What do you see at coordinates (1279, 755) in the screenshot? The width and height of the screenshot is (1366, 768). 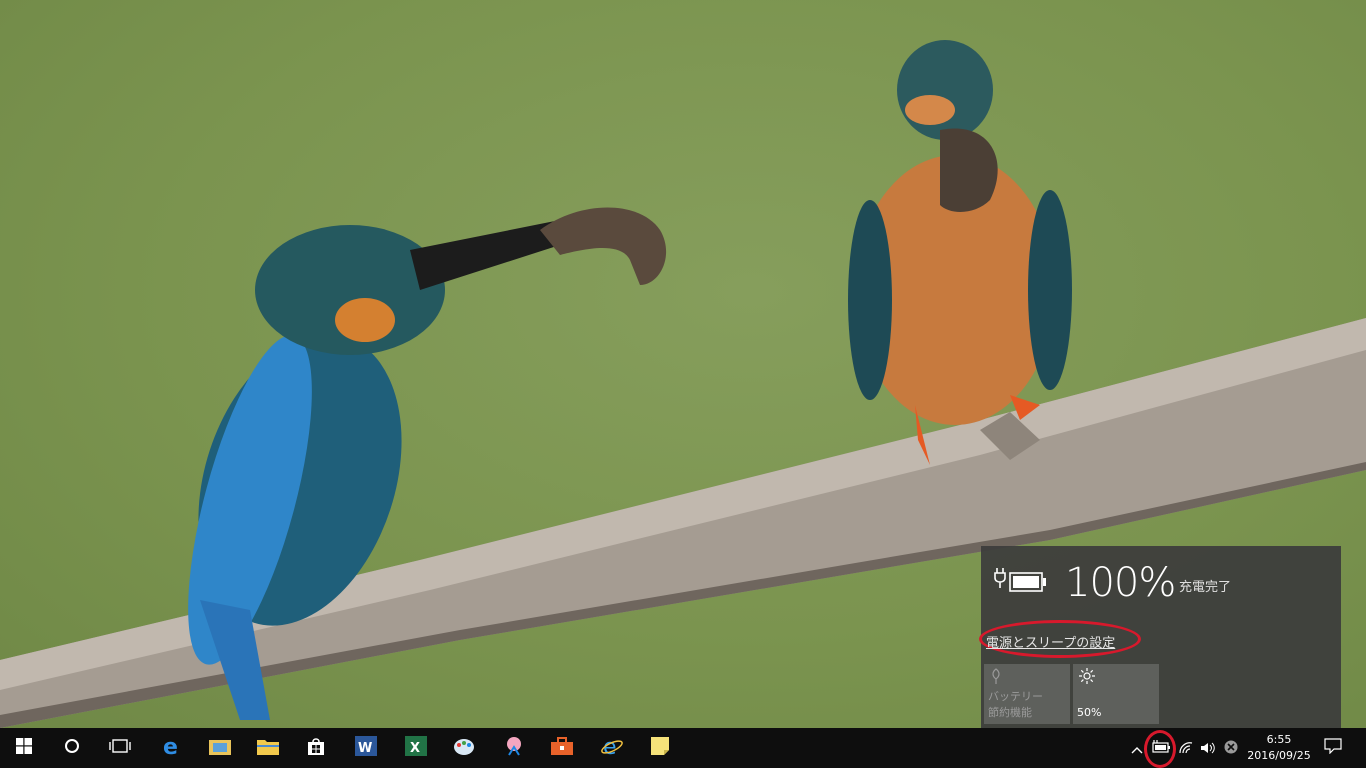 I see `clock-date: 2016/09/25` at bounding box center [1279, 755].